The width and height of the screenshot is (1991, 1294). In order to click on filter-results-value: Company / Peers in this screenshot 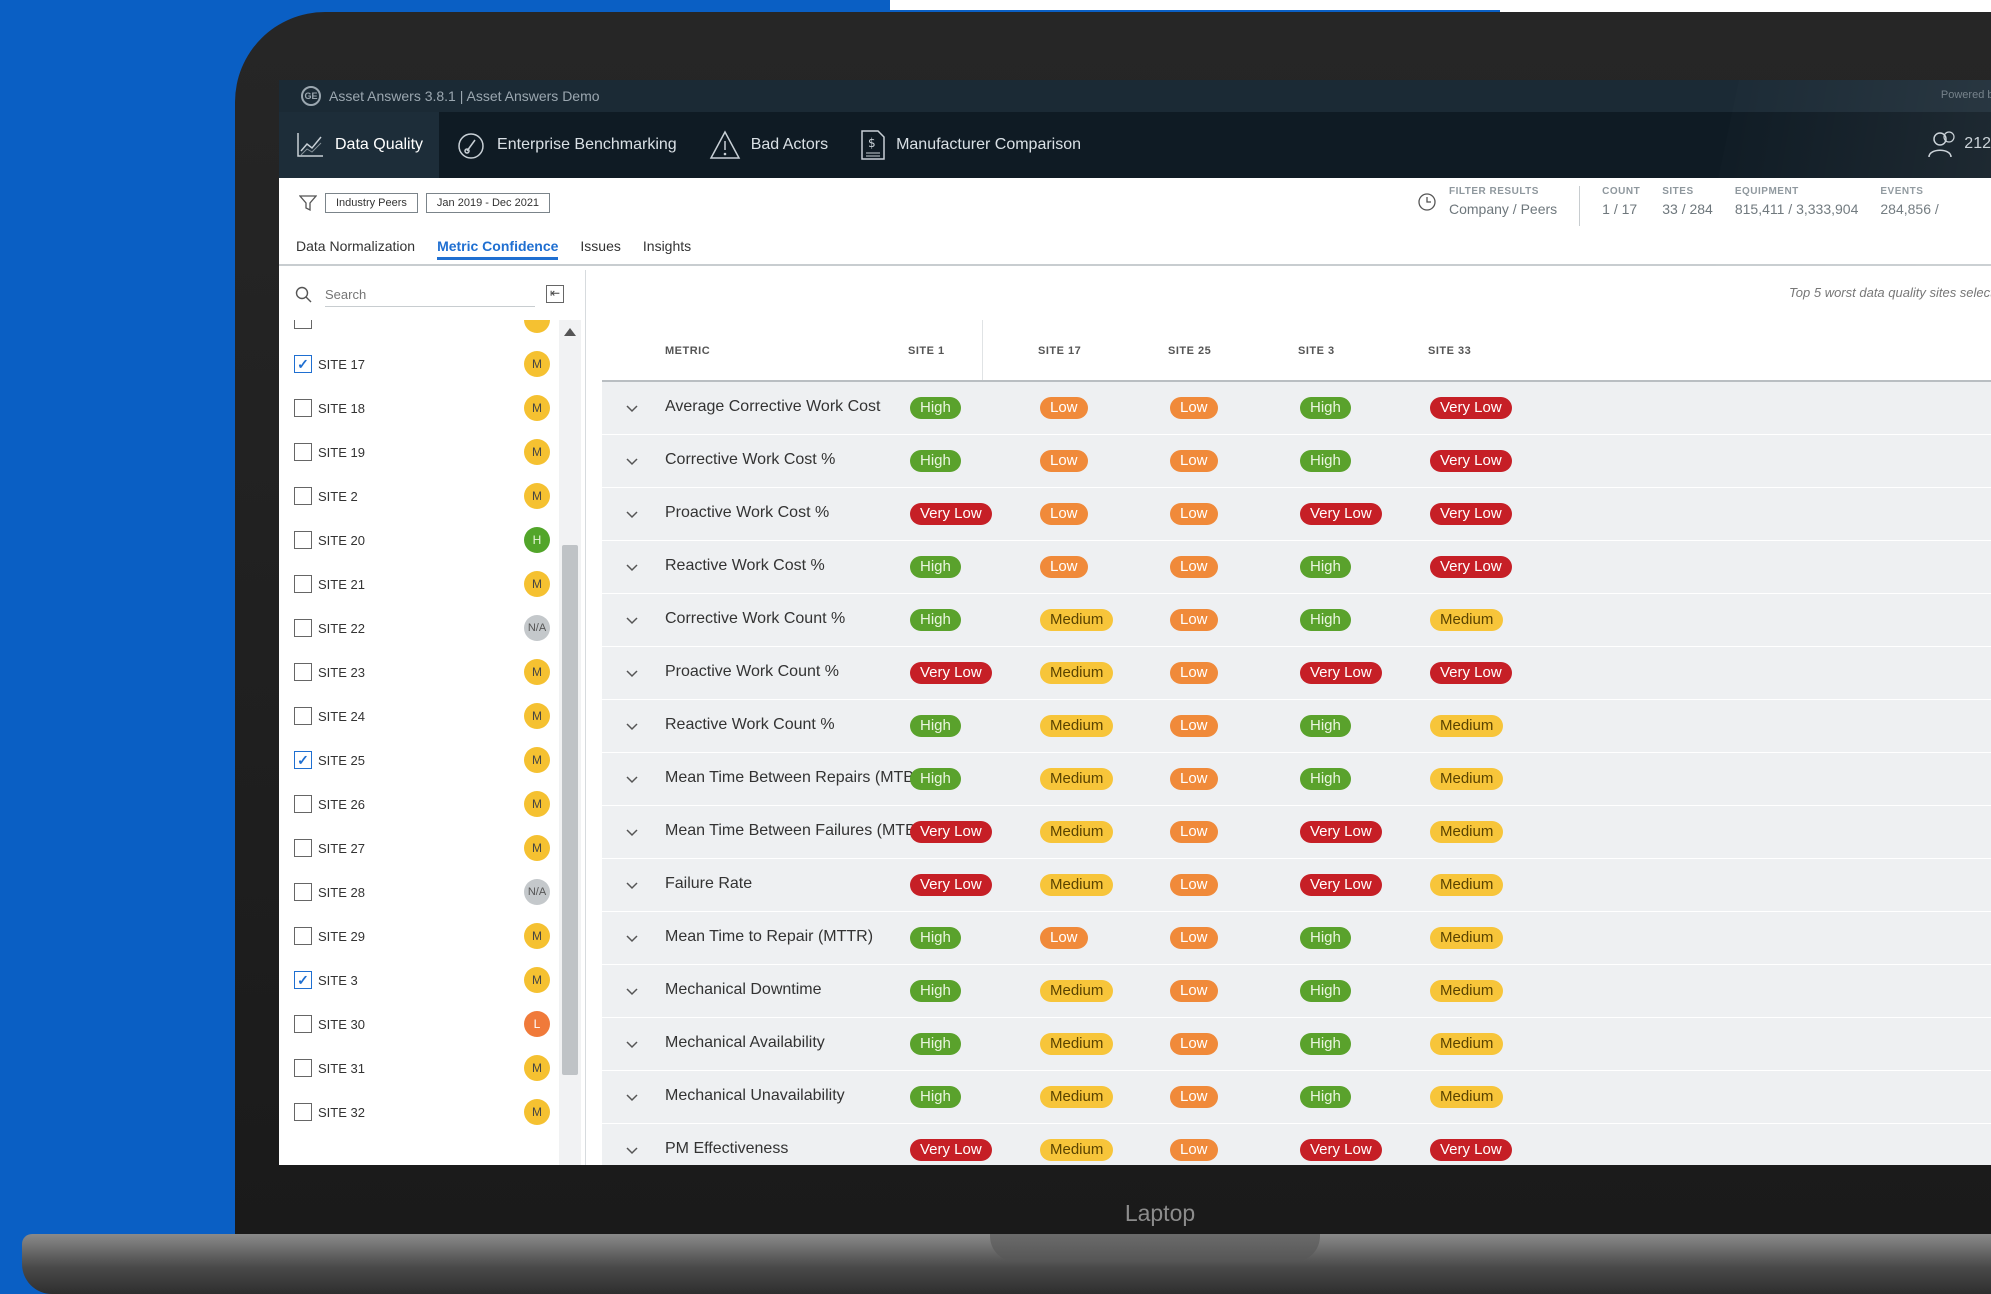, I will do `click(1503, 209)`.